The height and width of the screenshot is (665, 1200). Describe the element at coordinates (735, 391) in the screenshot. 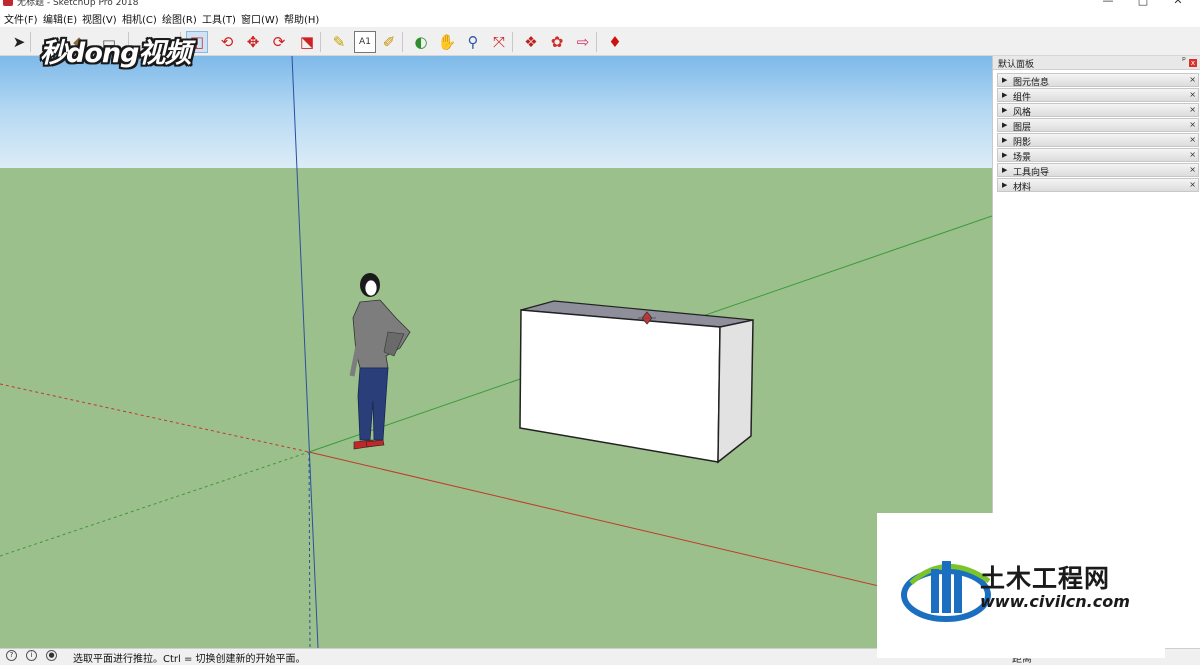

I see `box-side-face` at that location.